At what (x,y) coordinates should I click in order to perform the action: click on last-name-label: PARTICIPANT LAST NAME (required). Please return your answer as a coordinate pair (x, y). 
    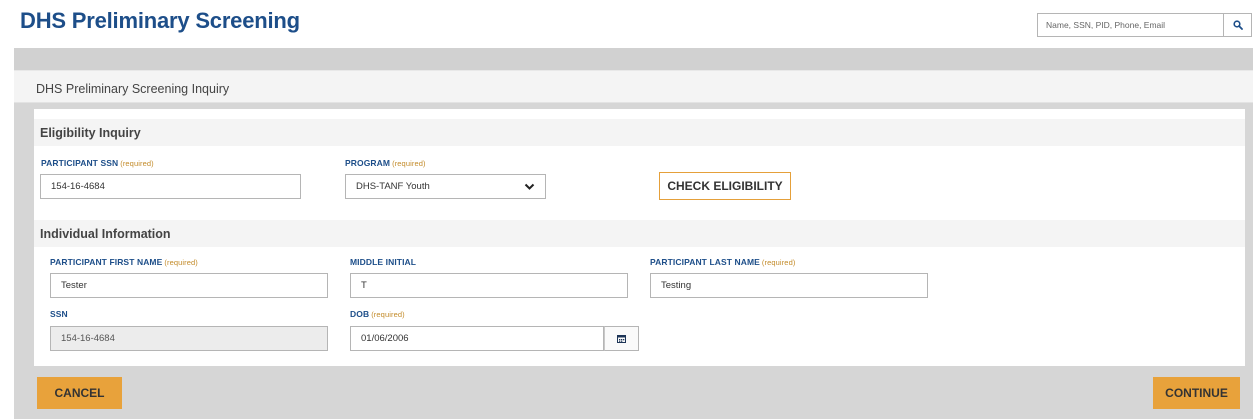
    Looking at the image, I should click on (723, 262).